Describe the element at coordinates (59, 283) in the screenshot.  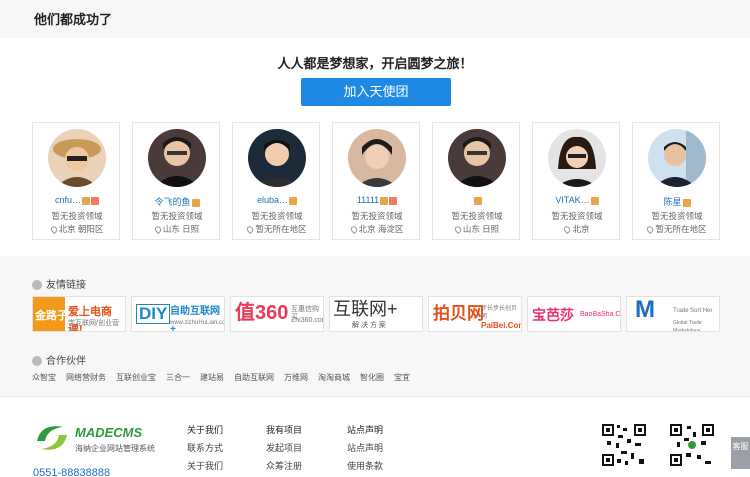
I see `friend-links-heading: 友情链接` at that location.